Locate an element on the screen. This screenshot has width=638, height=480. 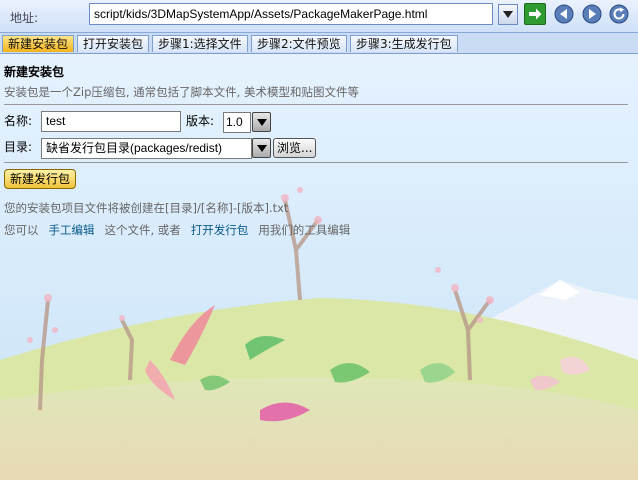
go-button is located at coordinates (535, 14).